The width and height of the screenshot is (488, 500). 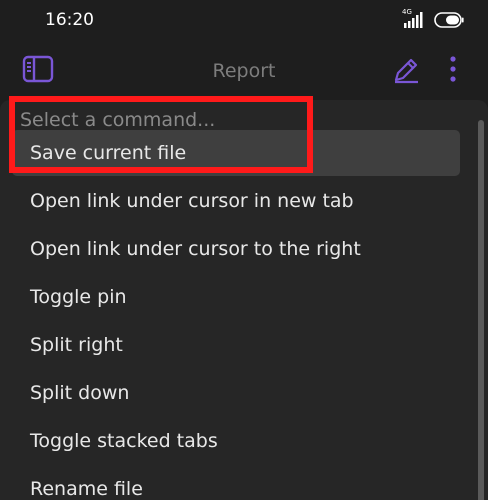 What do you see at coordinates (236, 250) in the screenshot?
I see `command-item-open-link-right: Open link under cursor to the right` at bounding box center [236, 250].